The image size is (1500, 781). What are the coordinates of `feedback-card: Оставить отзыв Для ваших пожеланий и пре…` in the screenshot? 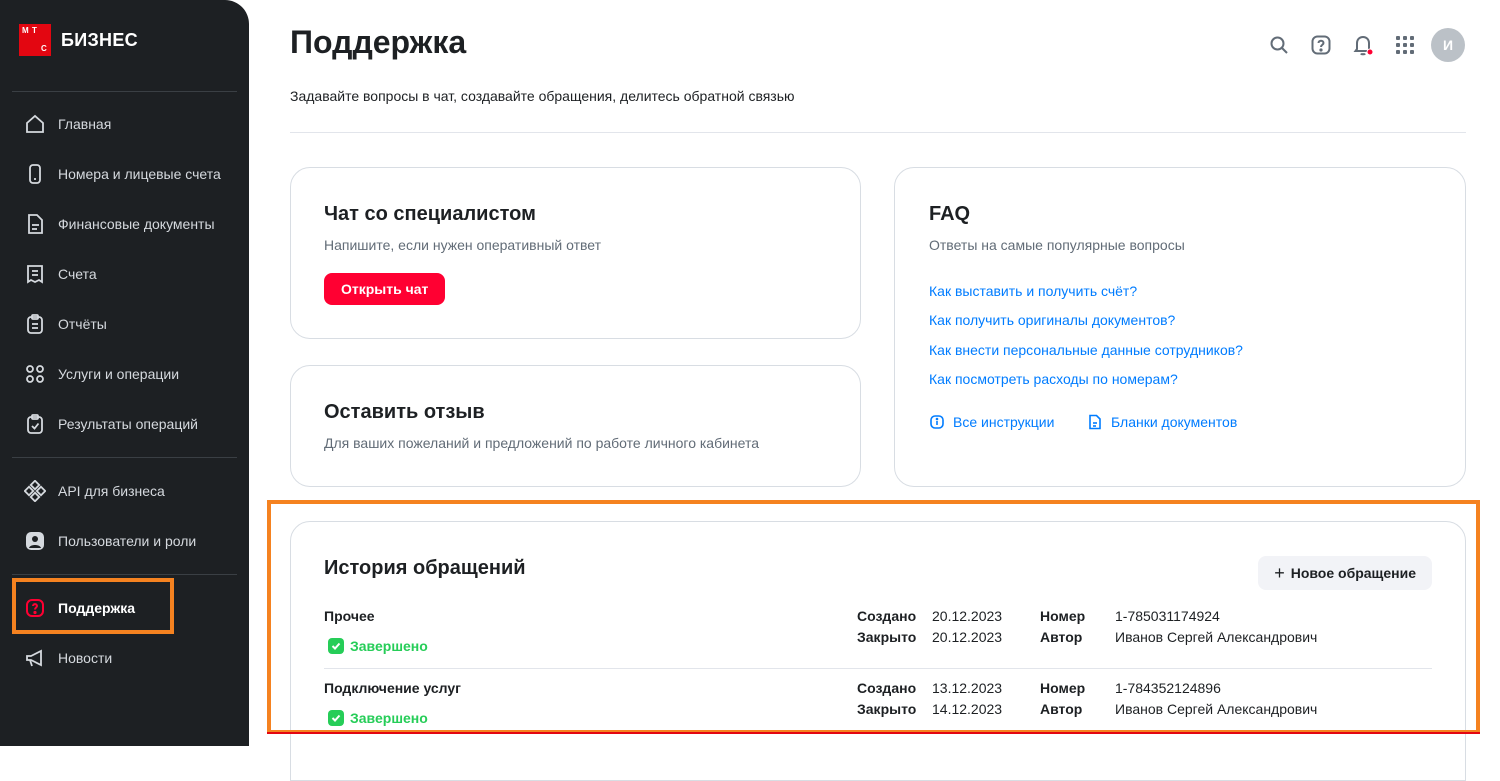 It's located at (575, 426).